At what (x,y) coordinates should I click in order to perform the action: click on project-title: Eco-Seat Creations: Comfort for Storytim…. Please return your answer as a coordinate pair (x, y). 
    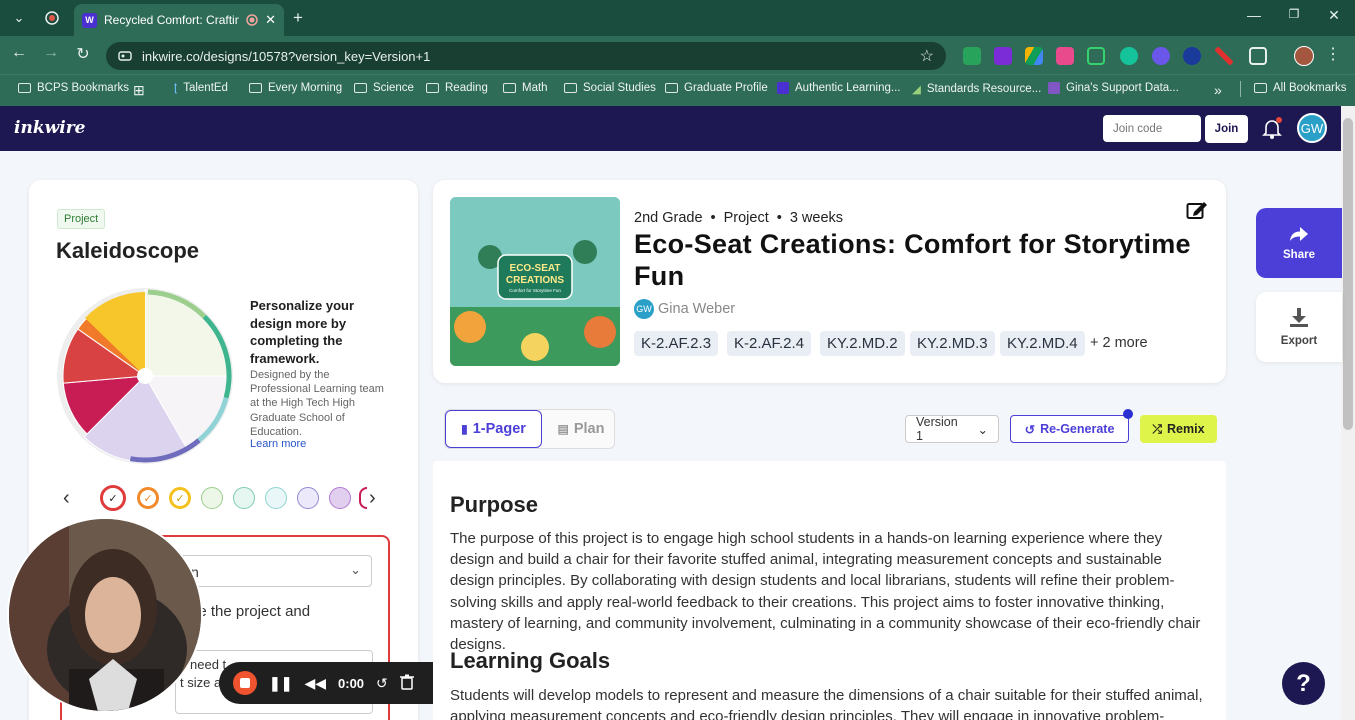
    Looking at the image, I should click on (912, 260).